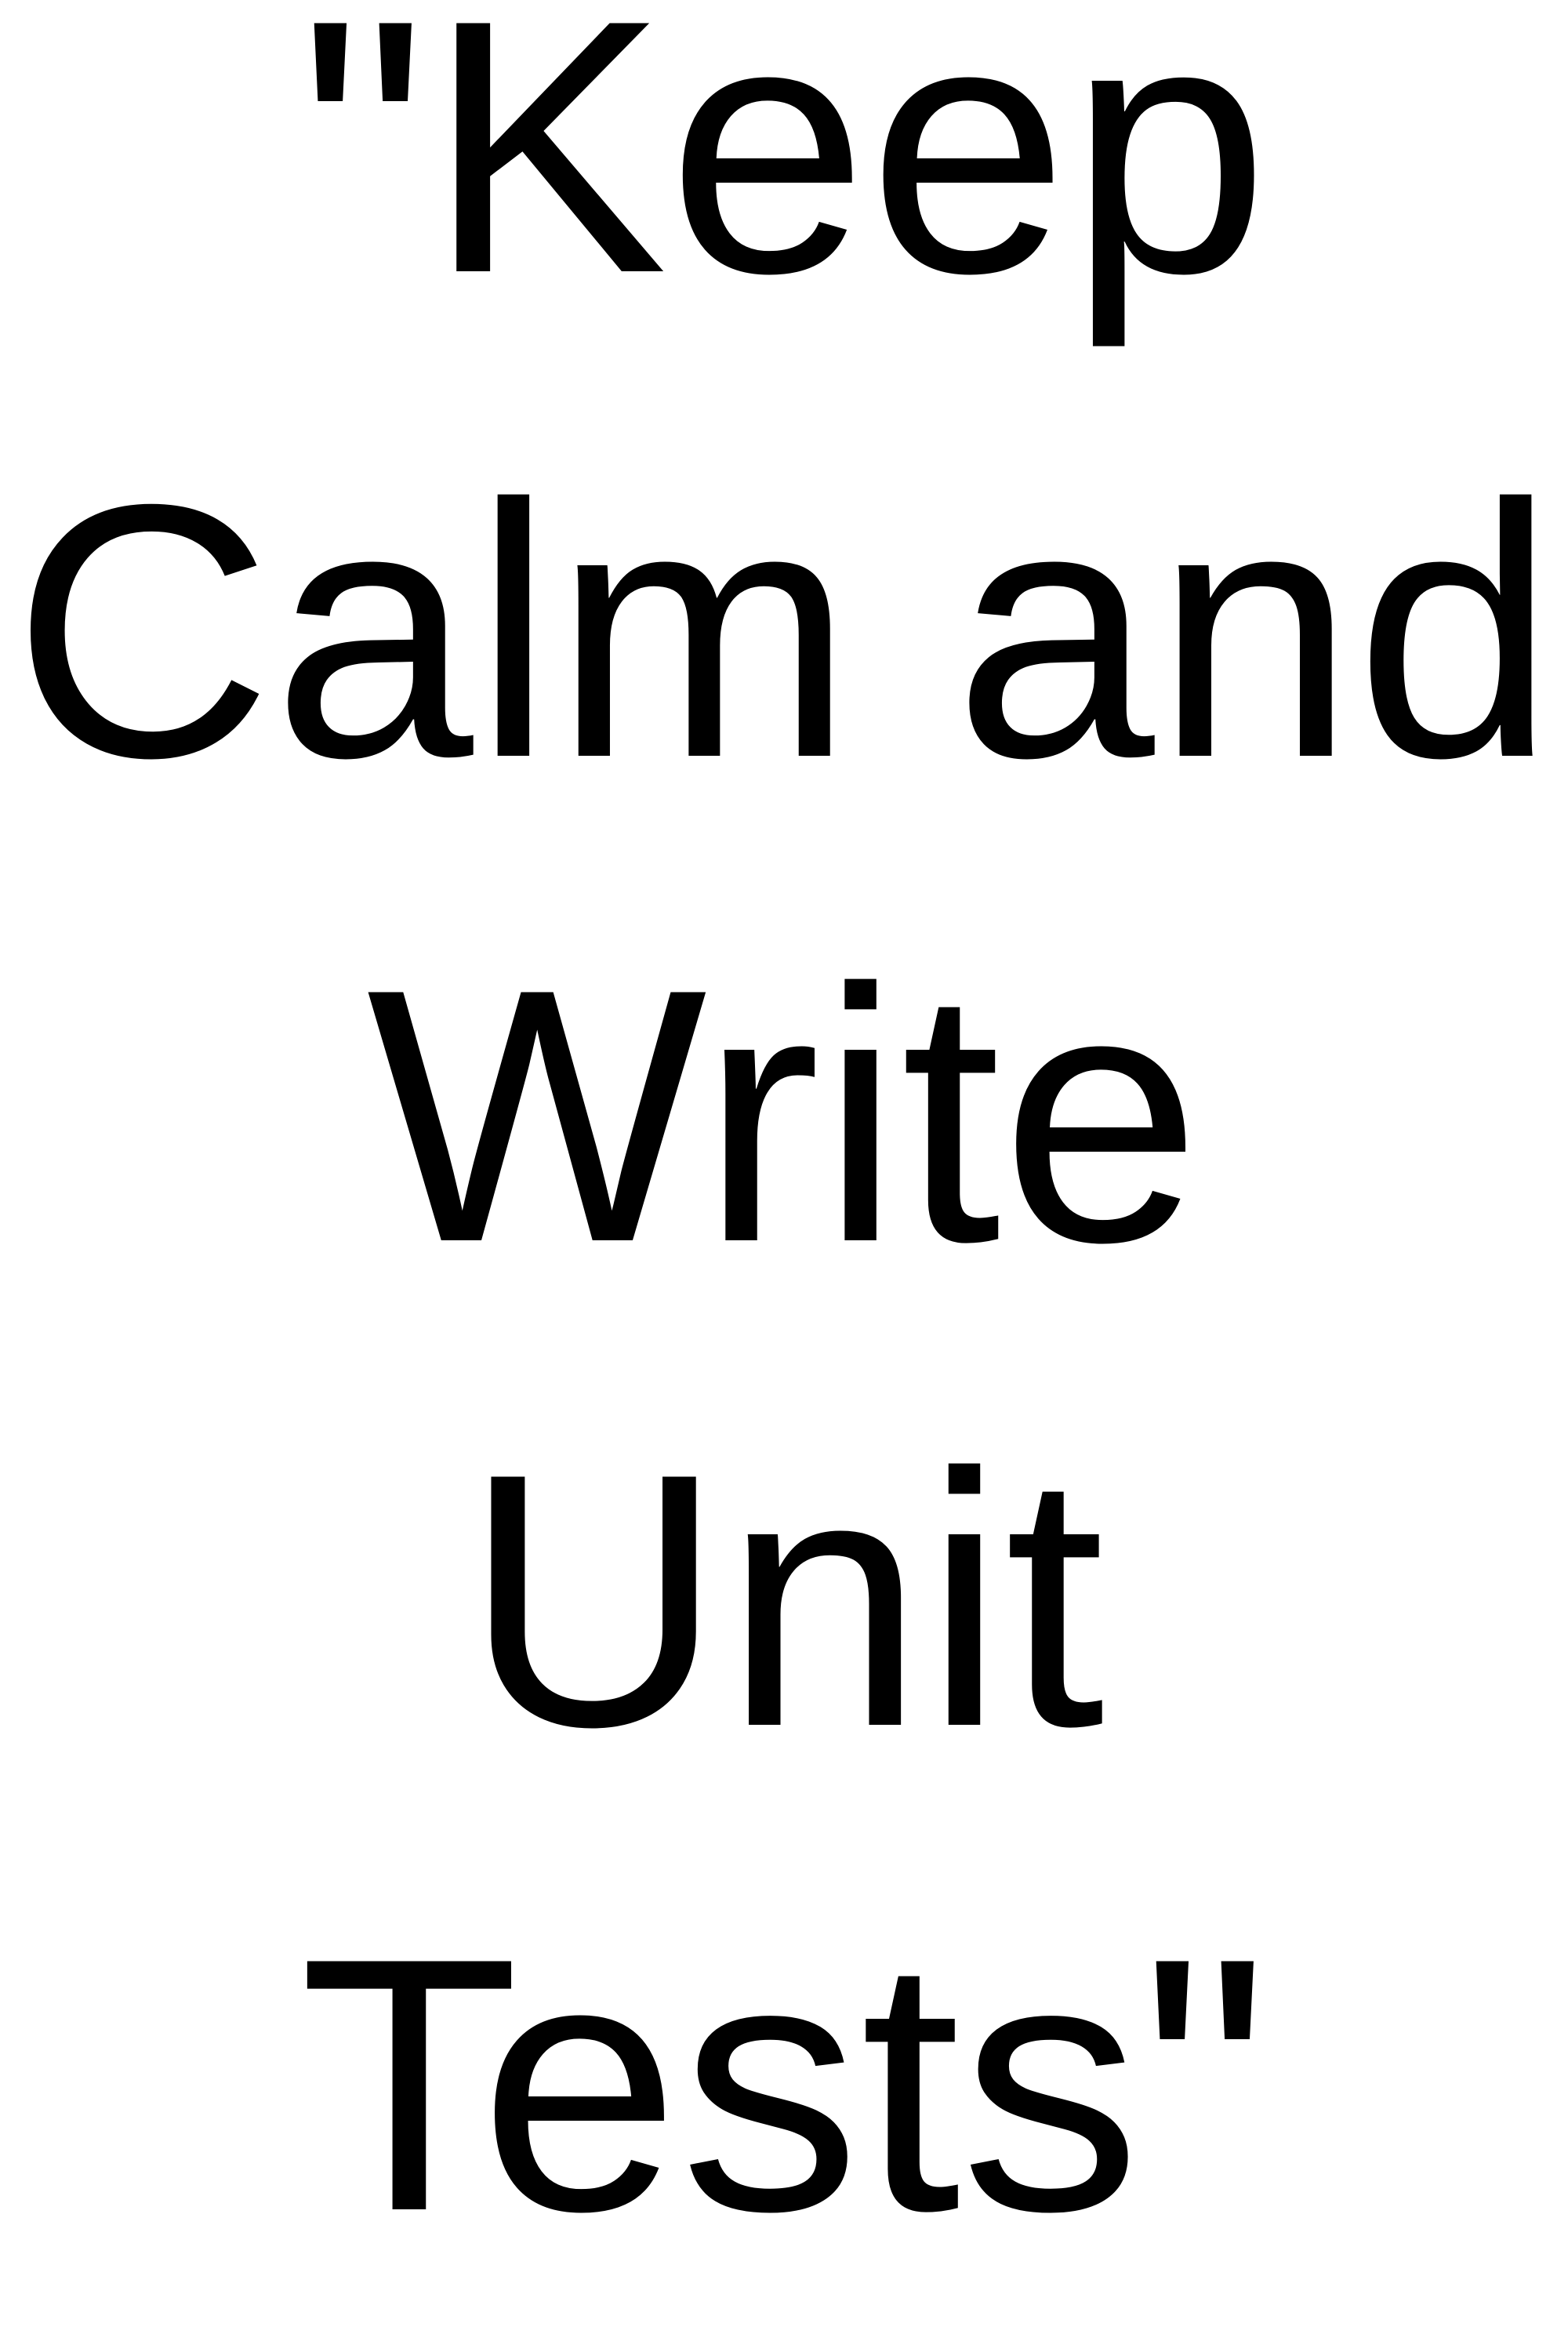 This screenshot has width=1568, height=2352. I want to click on quote-line-1: "Keep, so click(784, 174).